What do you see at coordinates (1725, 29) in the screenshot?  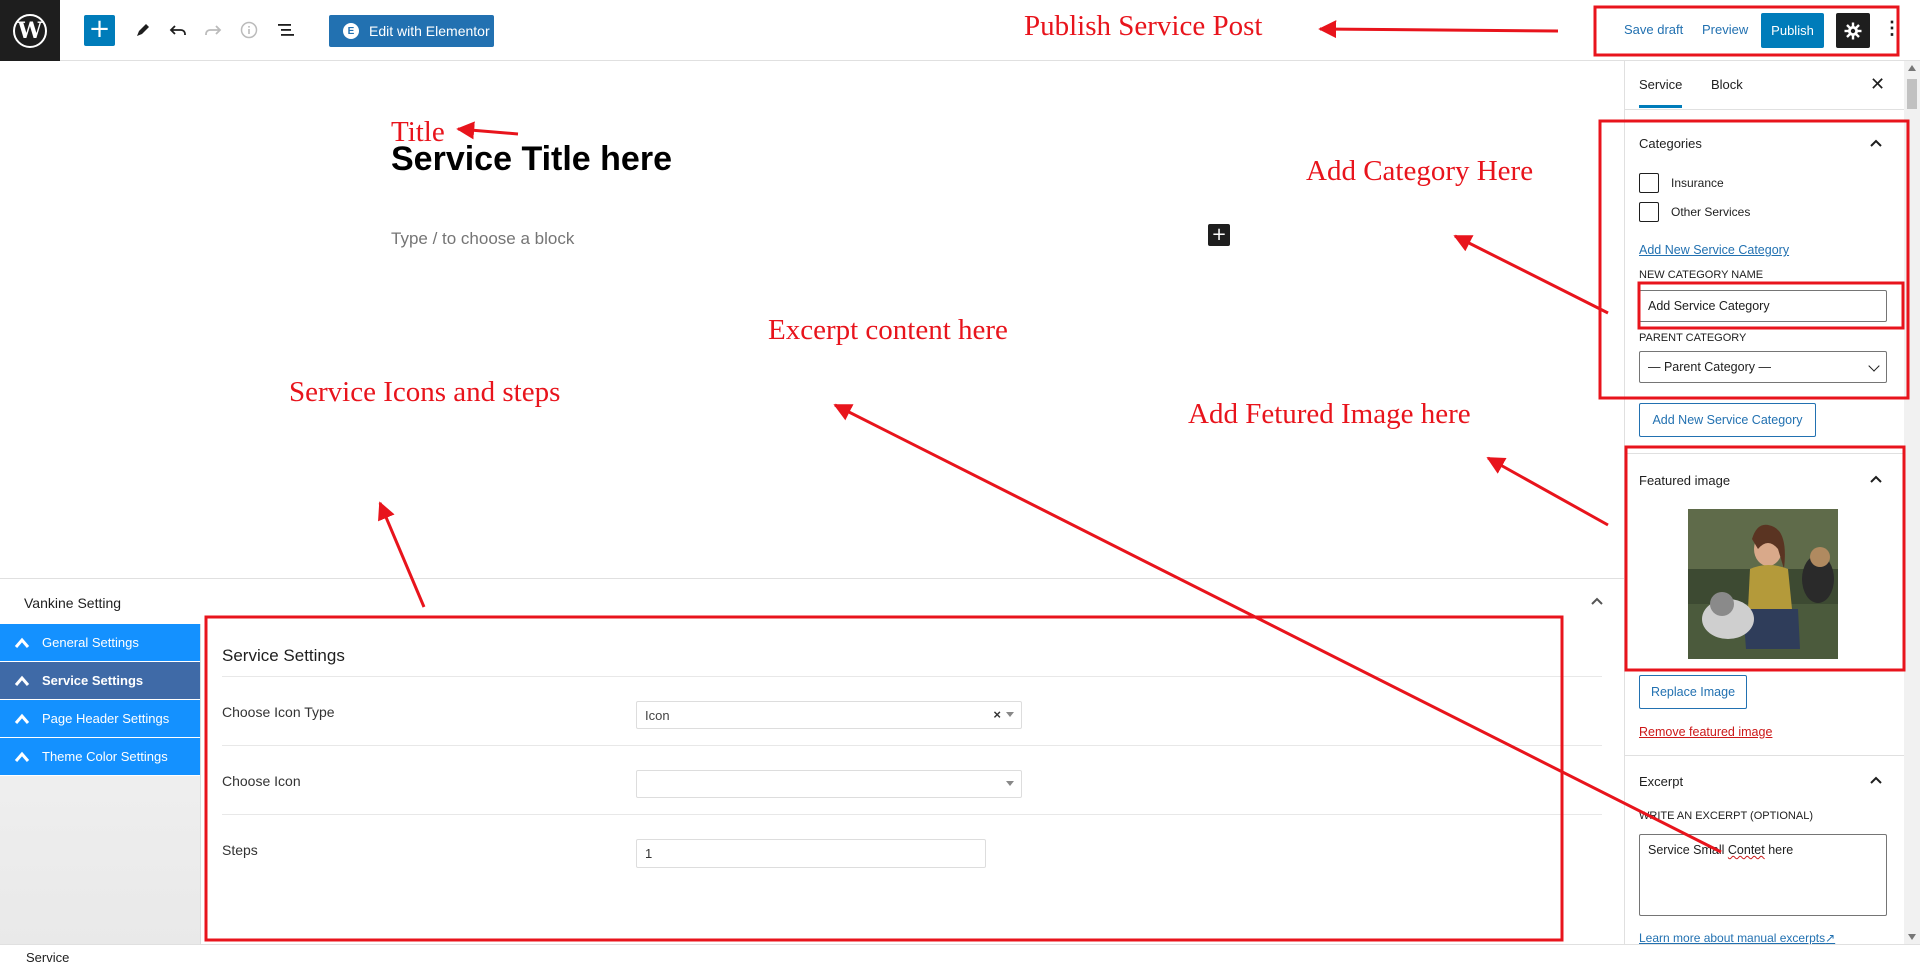 I see `preview-button: Preview` at bounding box center [1725, 29].